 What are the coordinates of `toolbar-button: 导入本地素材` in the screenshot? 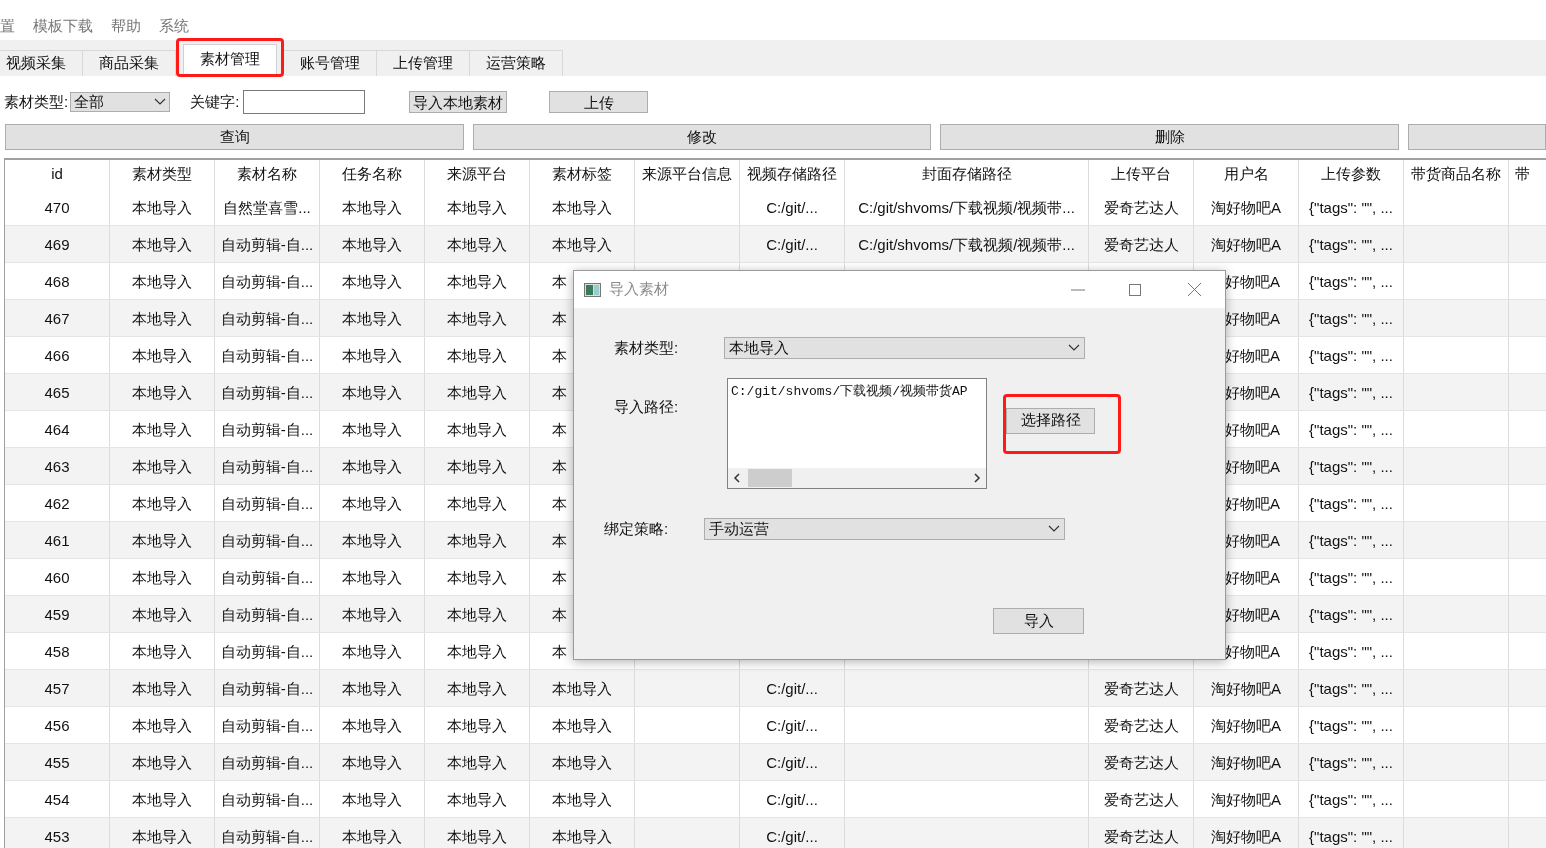 It's located at (458, 102).